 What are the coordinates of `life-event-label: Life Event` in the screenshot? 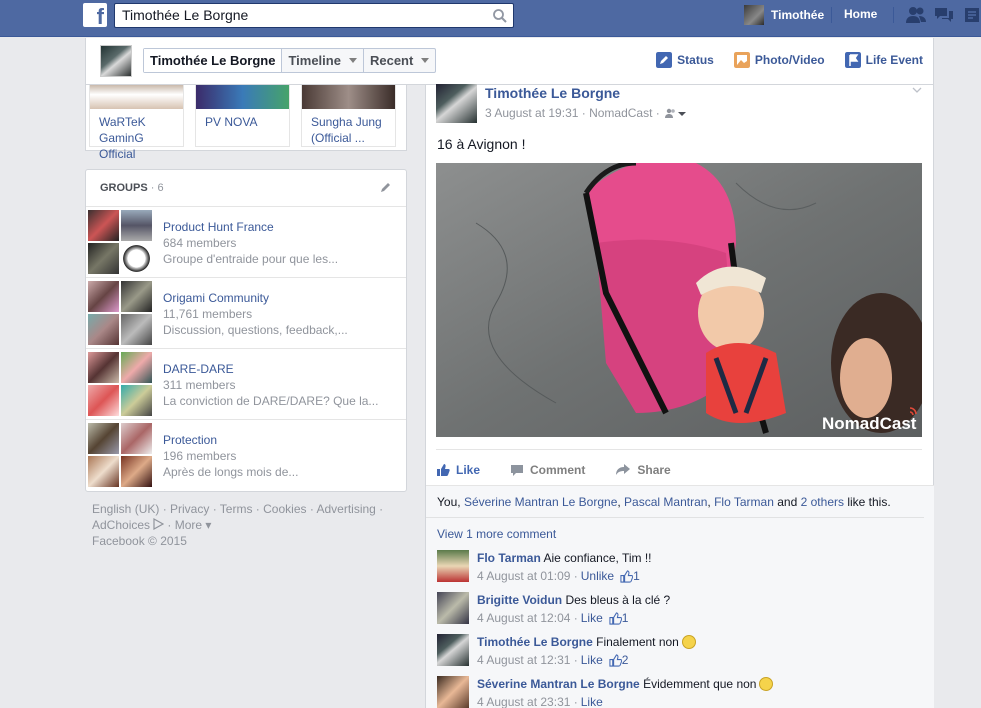 It's located at (894, 60).